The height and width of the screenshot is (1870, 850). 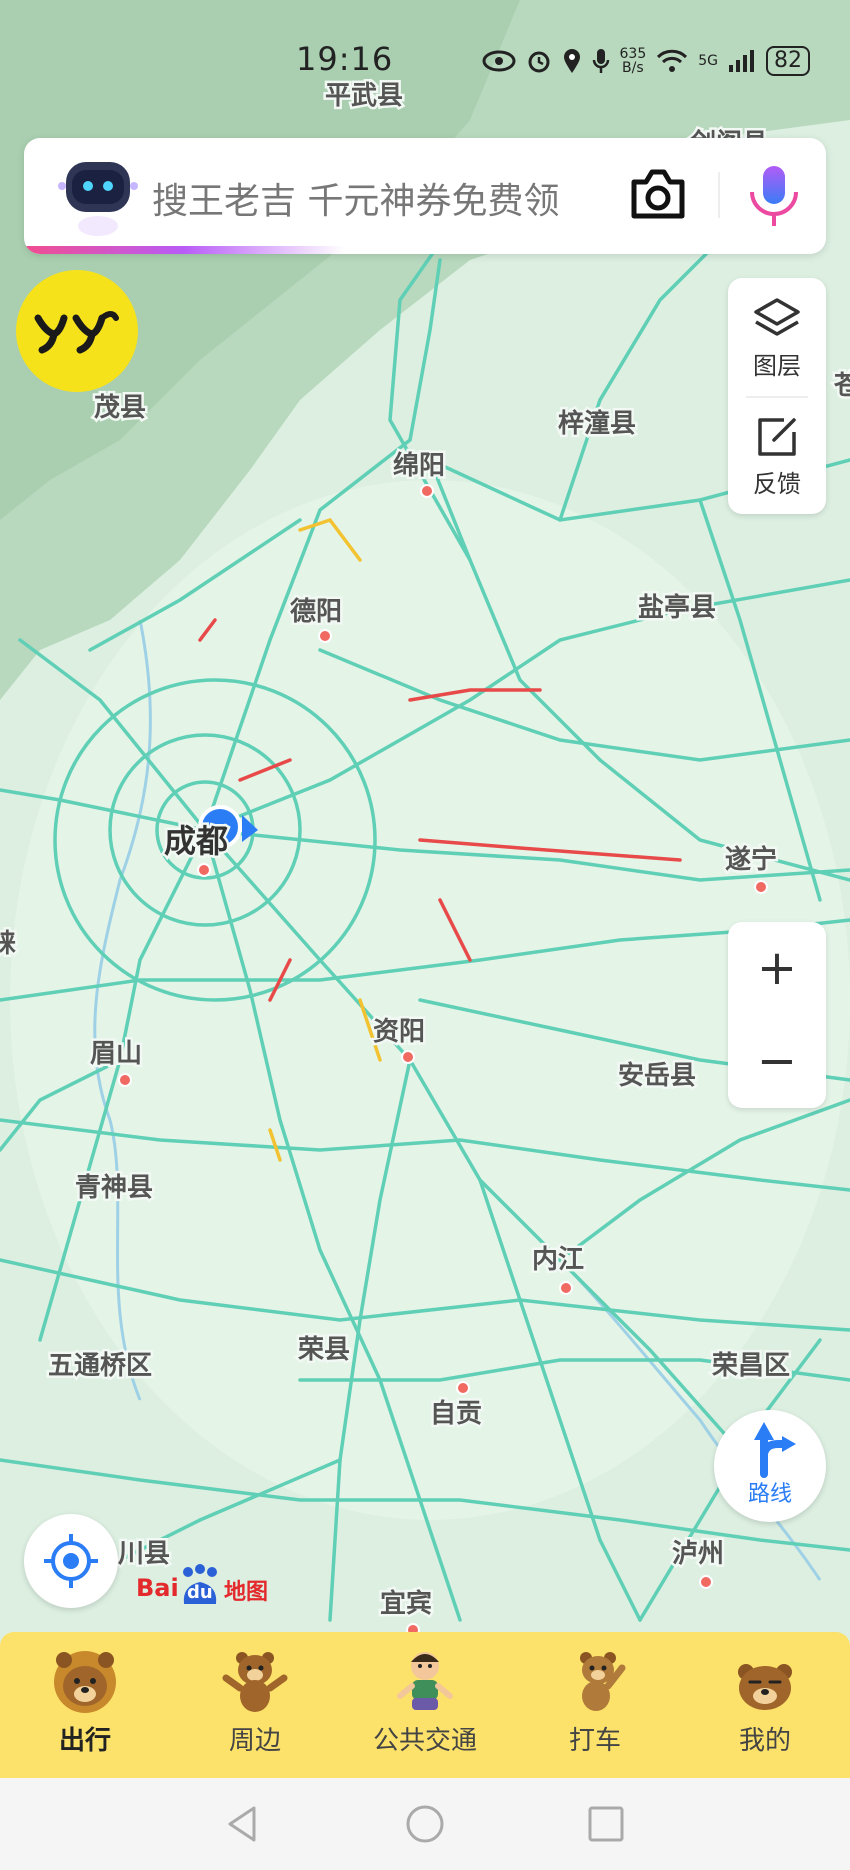 I want to click on map-label-rongchang: 荣昌区, so click(x=751, y=1366).